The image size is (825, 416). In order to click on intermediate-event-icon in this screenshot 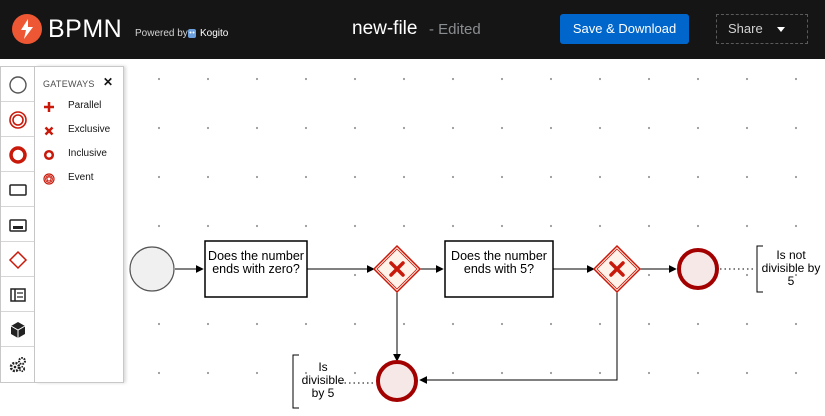, I will do `click(18, 120)`.